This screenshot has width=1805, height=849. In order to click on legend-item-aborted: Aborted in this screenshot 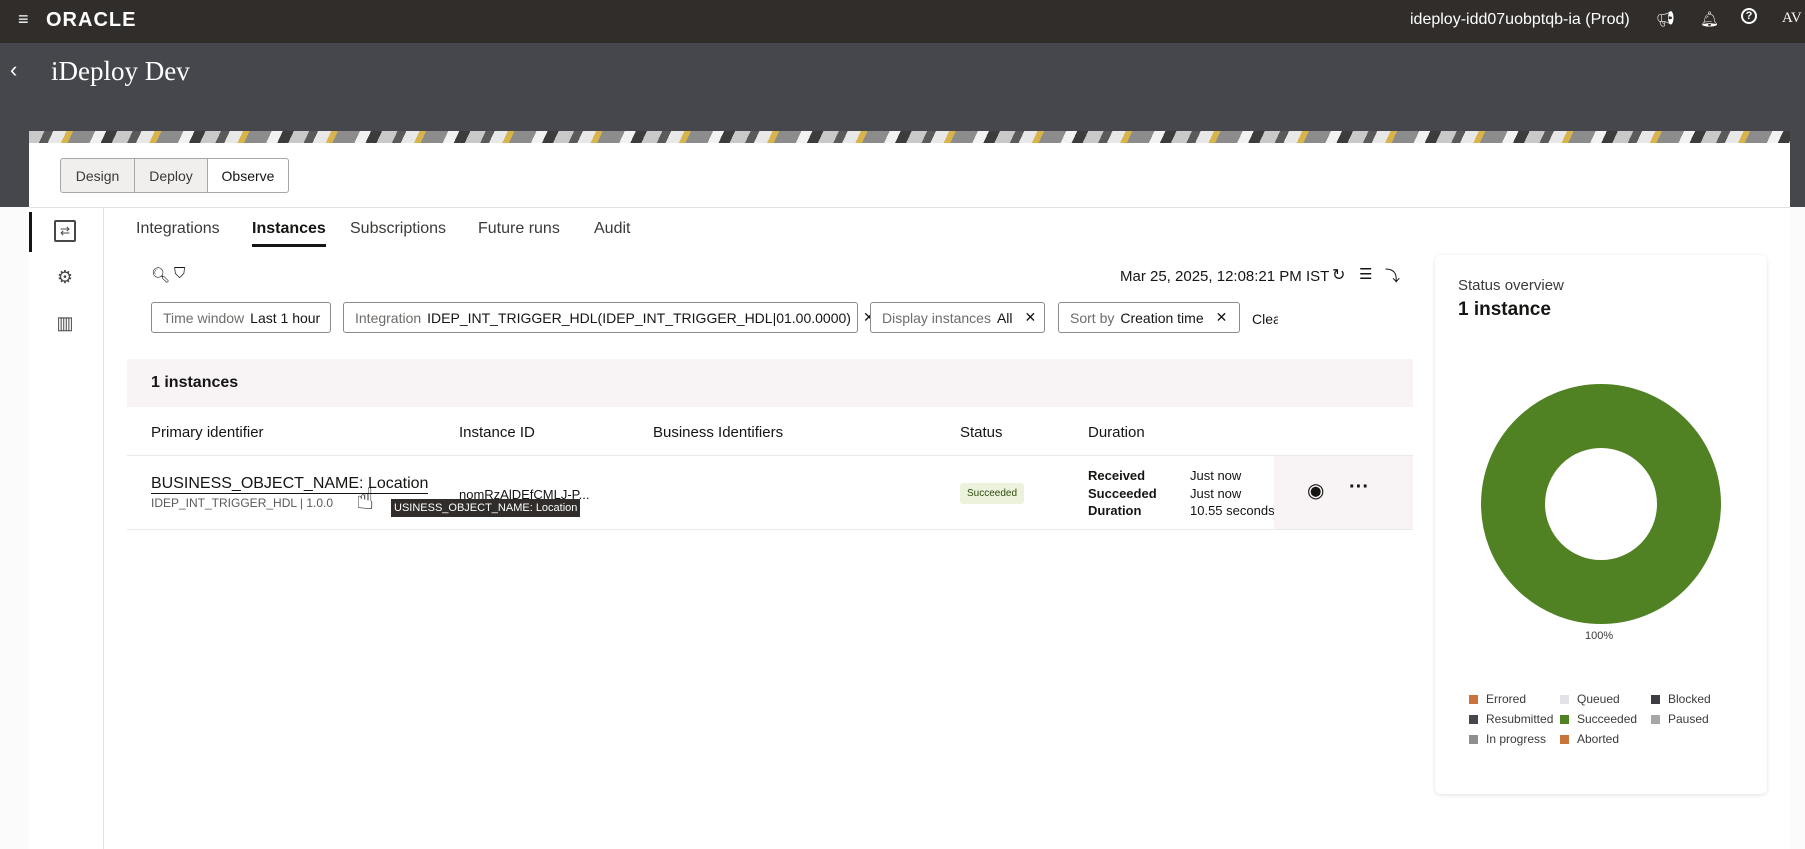, I will do `click(1589, 739)`.